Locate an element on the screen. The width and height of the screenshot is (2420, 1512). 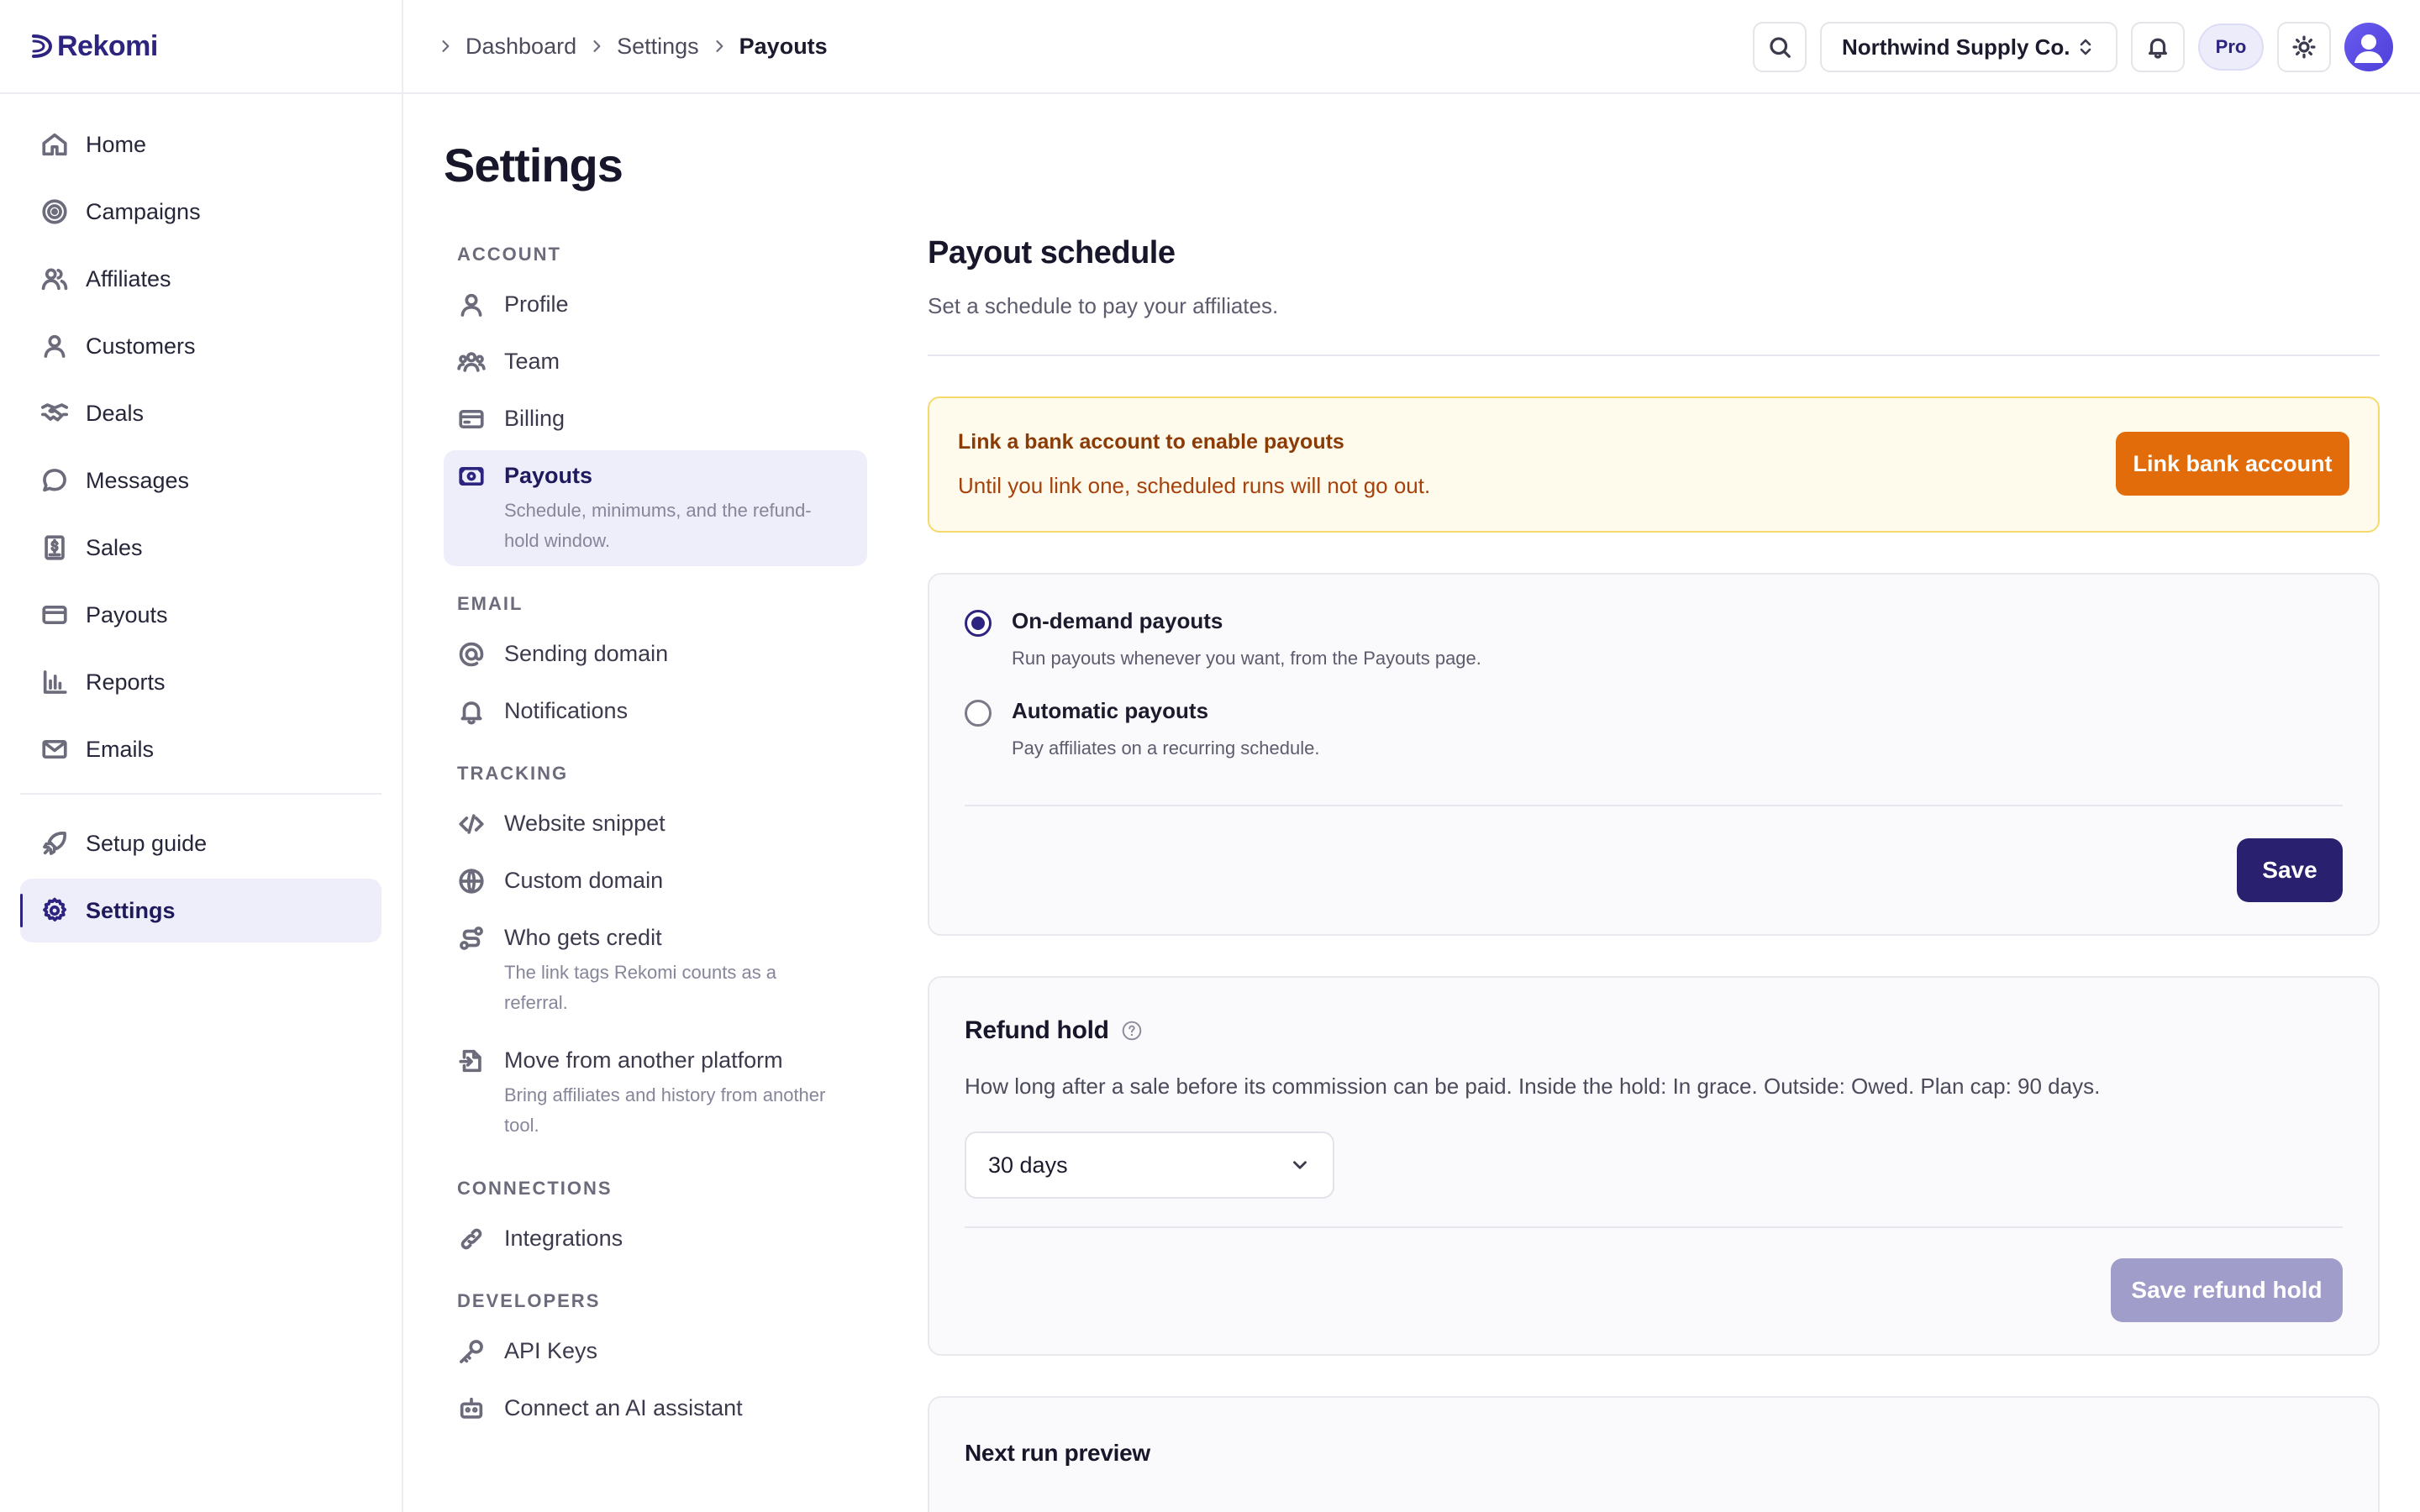
code-icon is located at coordinates (471, 824).